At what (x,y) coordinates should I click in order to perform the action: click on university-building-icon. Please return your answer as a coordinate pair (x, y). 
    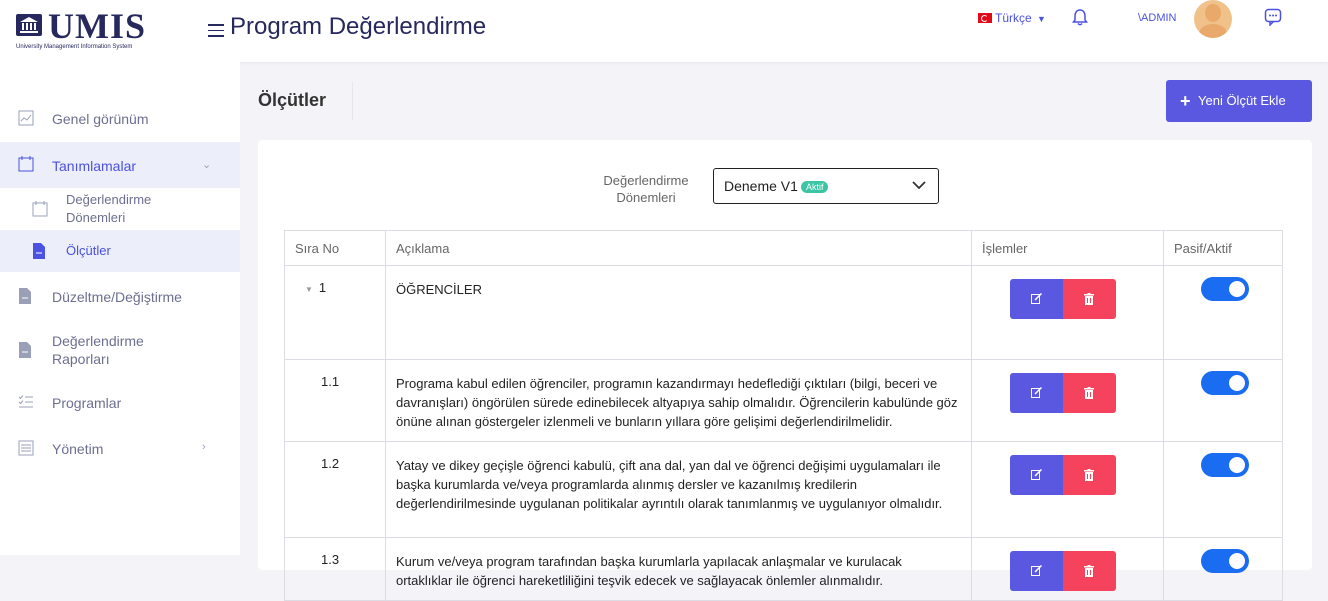
    Looking at the image, I should click on (29, 25).